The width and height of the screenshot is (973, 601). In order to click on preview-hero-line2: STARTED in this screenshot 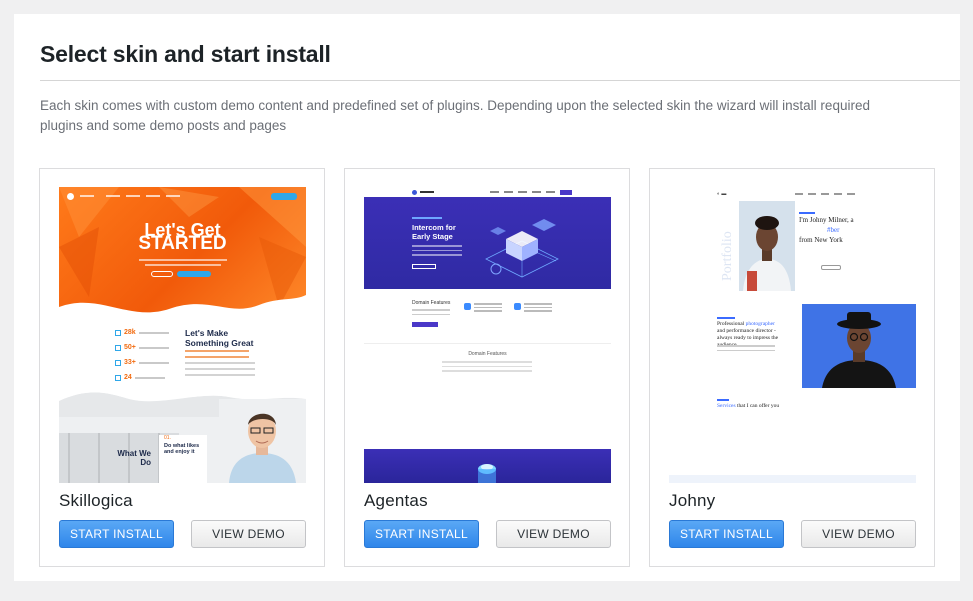, I will do `click(182, 243)`.